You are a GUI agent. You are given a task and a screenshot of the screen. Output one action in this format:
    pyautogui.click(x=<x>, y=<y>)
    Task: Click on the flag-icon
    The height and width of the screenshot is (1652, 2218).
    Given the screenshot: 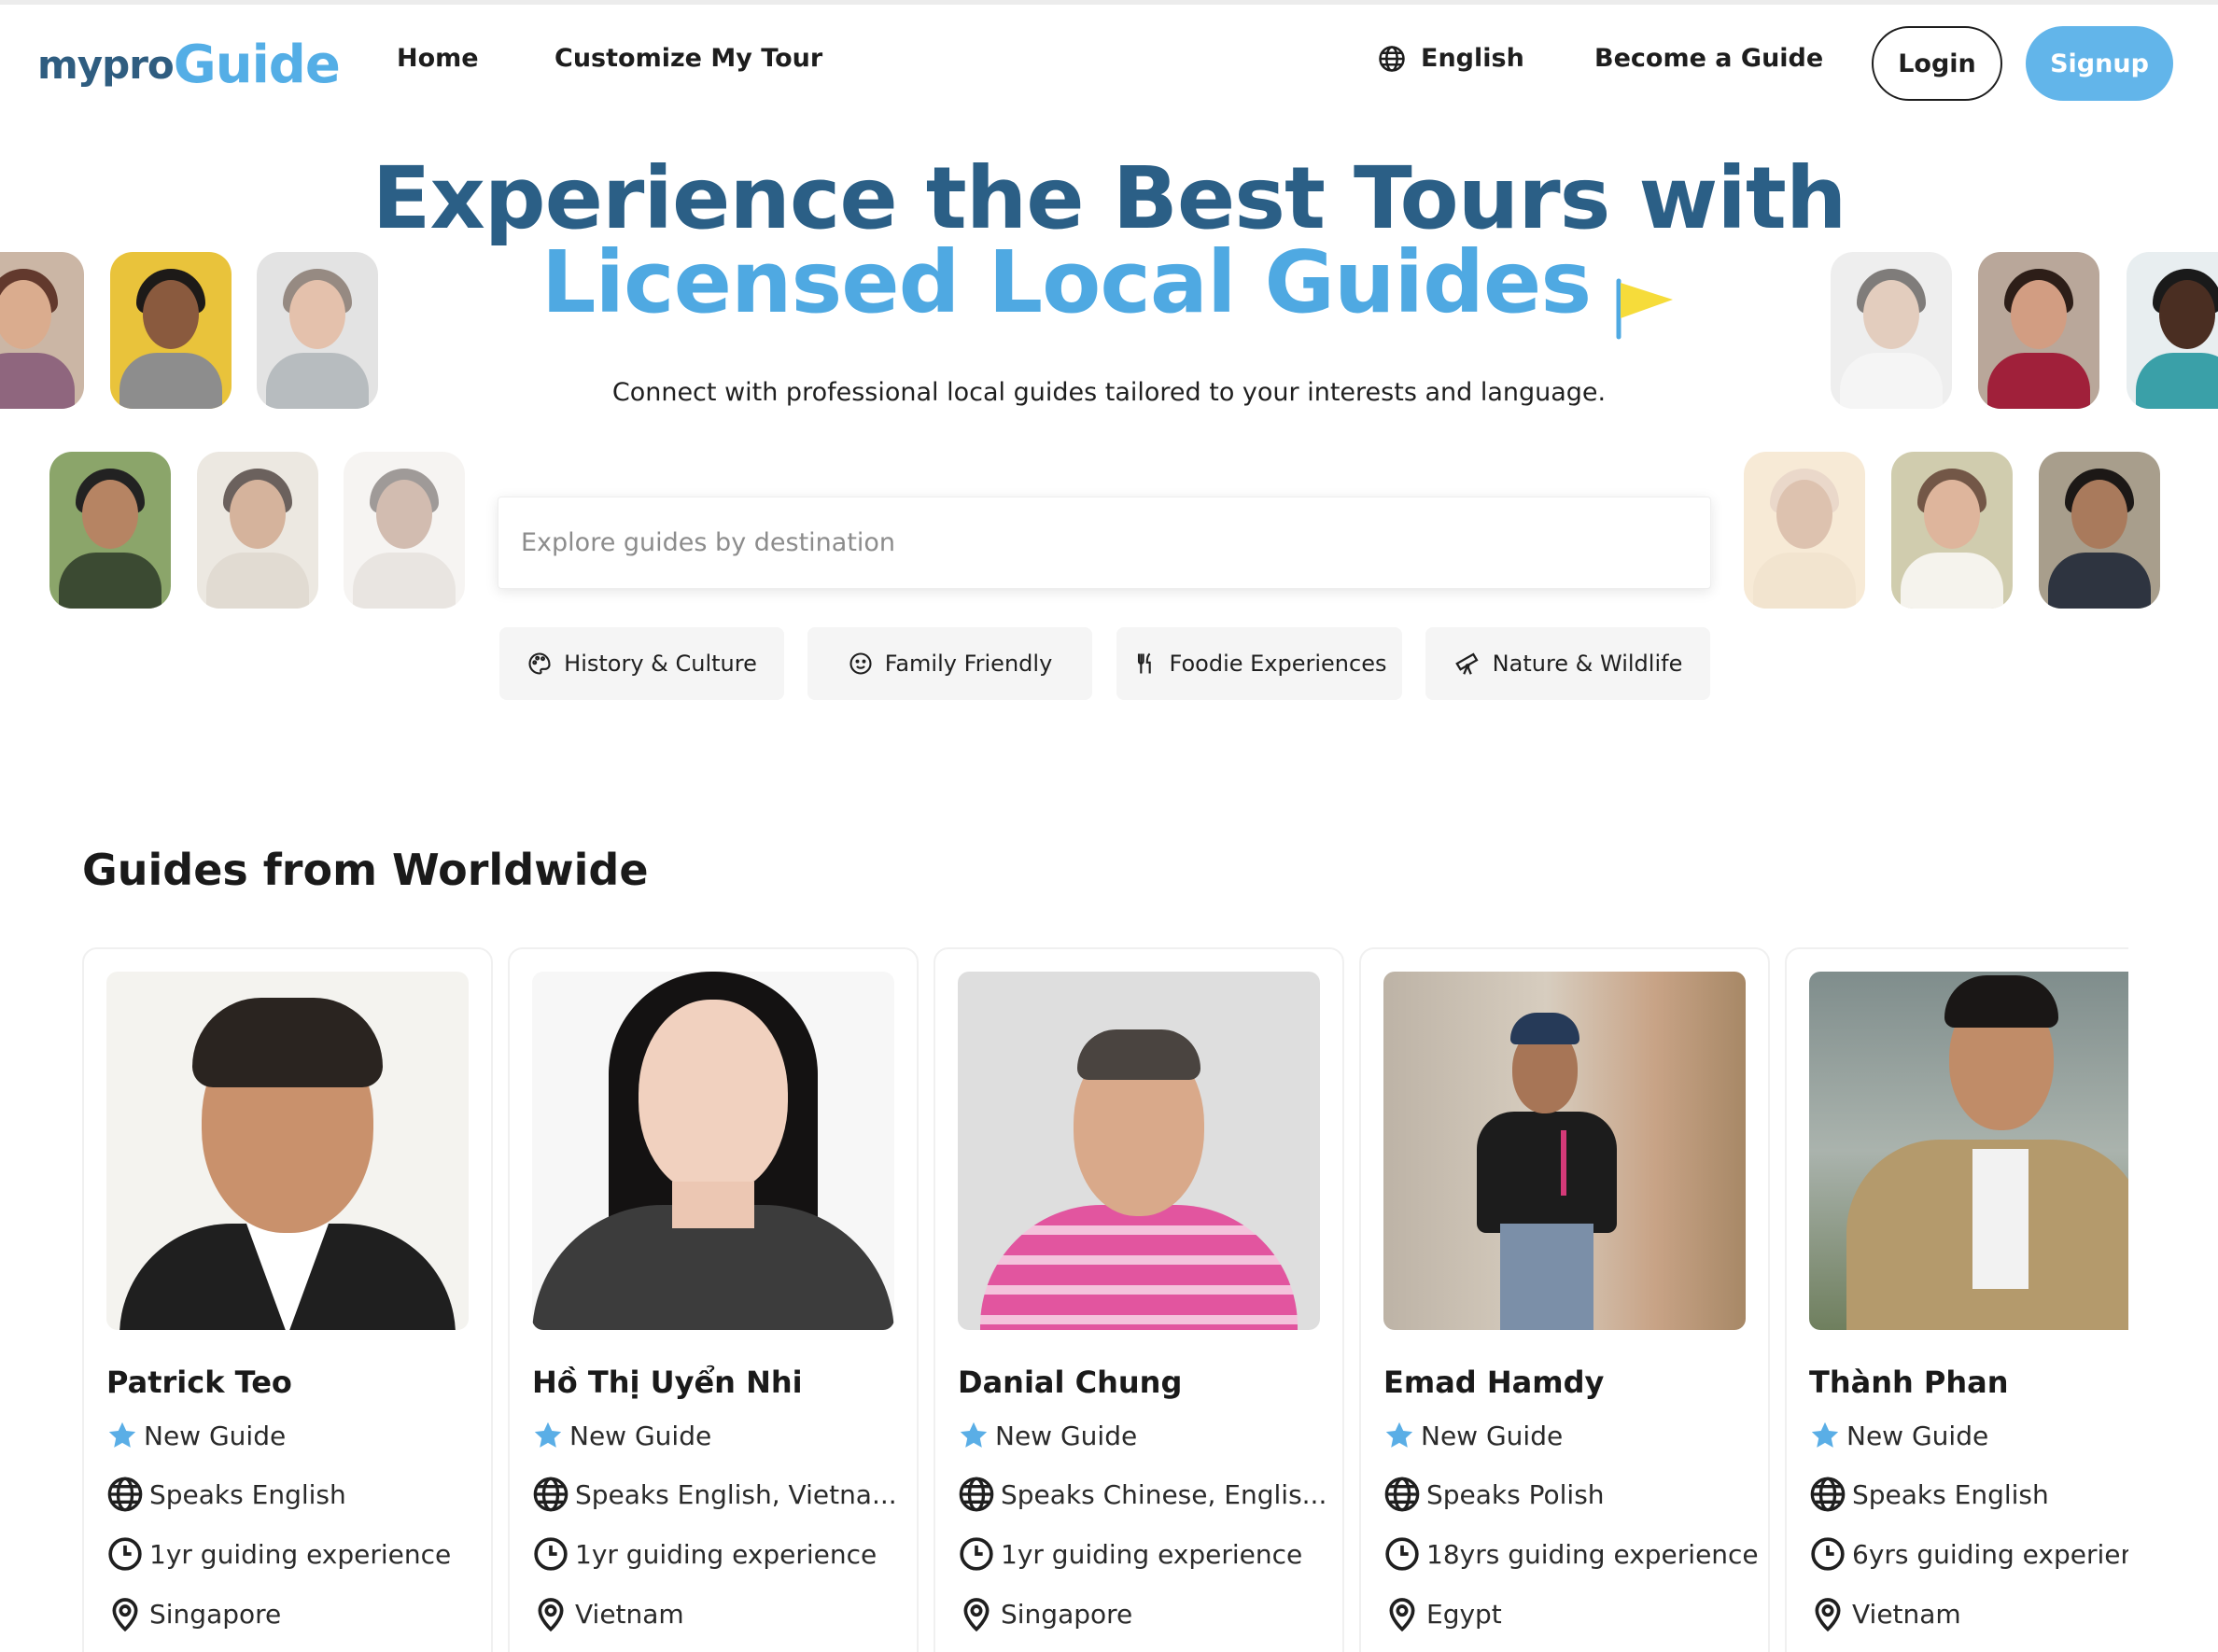 What is the action you would take?
    pyautogui.click(x=1645, y=308)
    